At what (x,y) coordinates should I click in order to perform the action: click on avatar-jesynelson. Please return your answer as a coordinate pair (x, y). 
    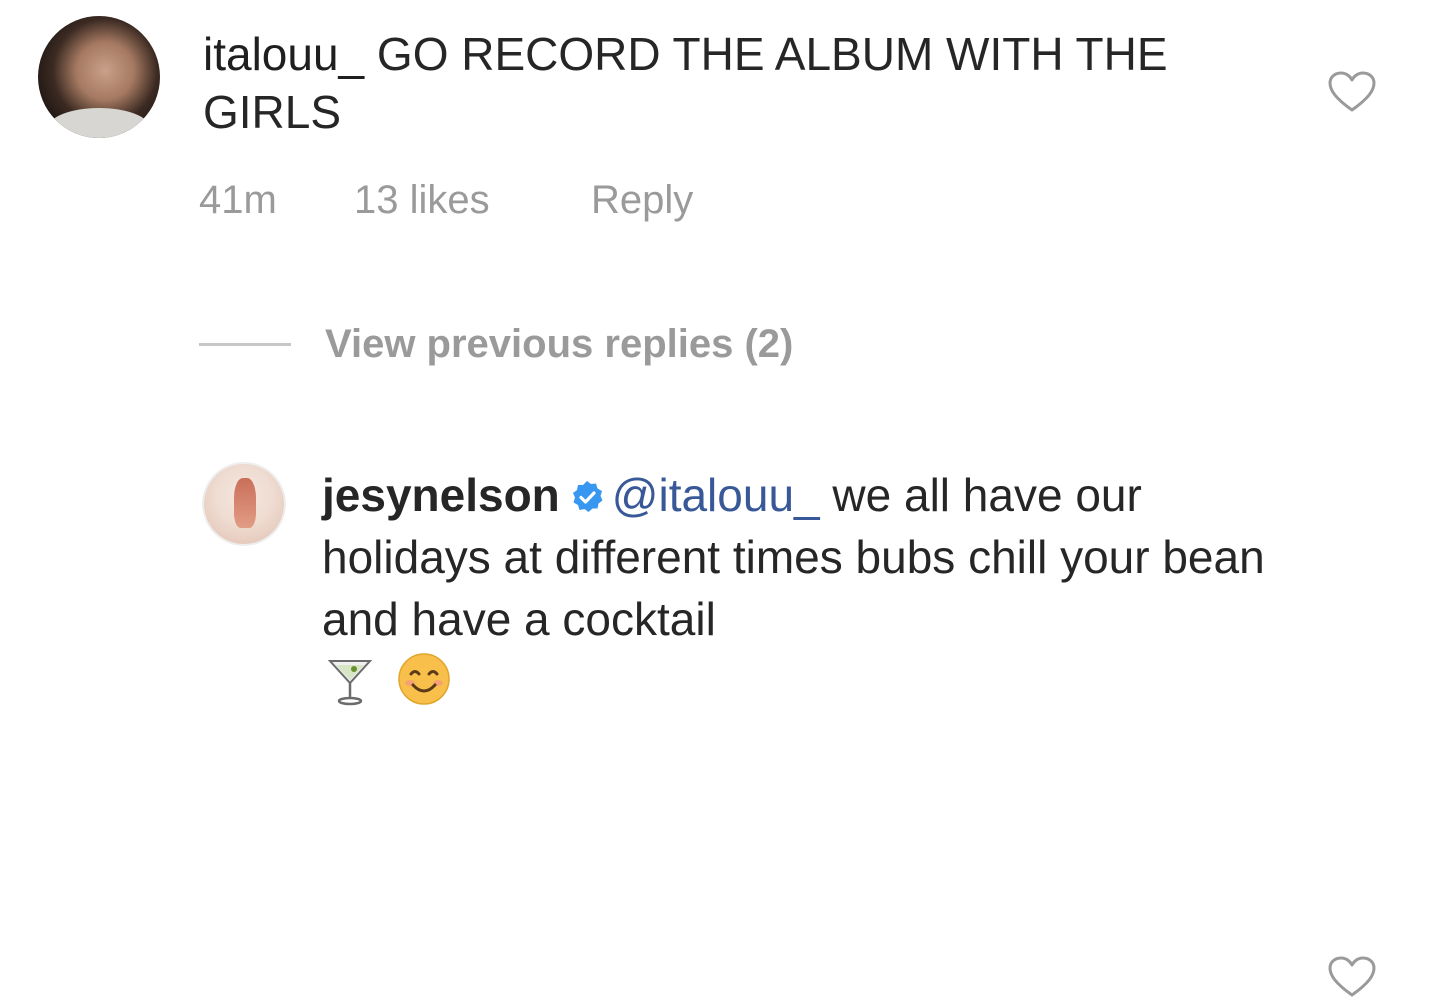
    Looking at the image, I should click on (244, 504).